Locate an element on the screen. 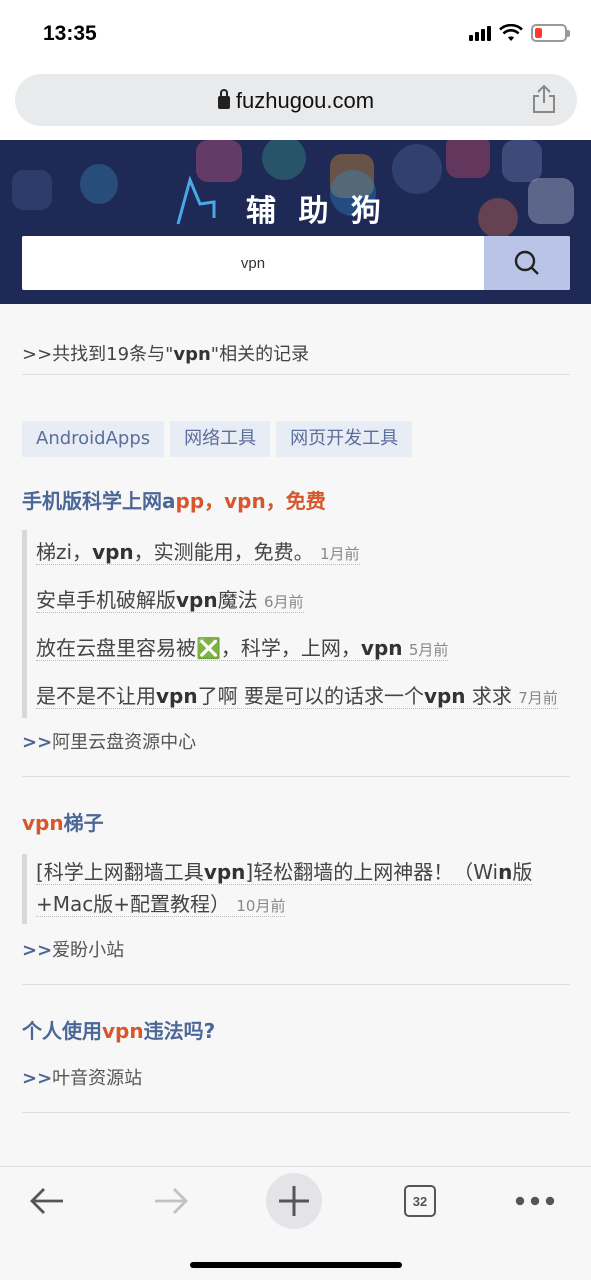 This screenshot has width=591, height=1280. wifi-icon is located at coordinates (511, 32).